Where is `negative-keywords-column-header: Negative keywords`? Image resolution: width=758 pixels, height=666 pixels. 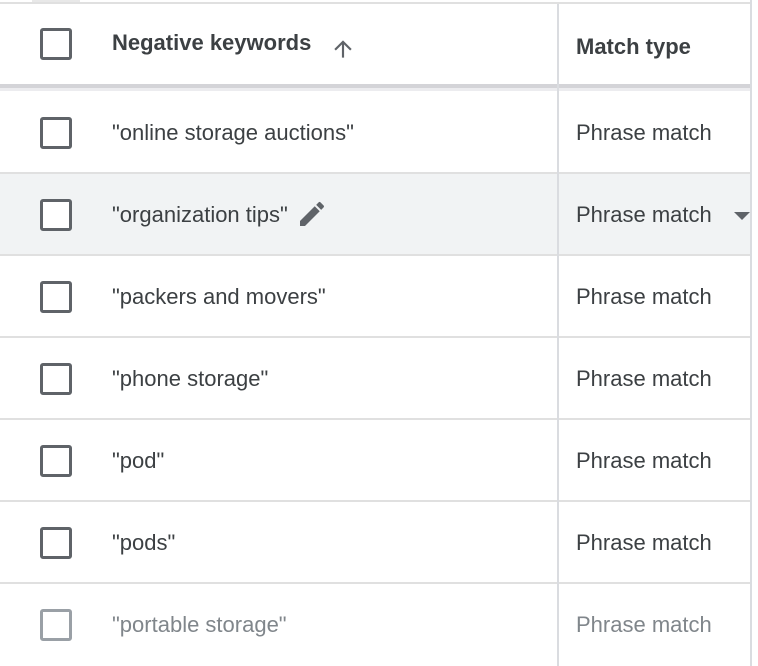 negative-keywords-column-header: Negative keywords is located at coordinates (211, 43).